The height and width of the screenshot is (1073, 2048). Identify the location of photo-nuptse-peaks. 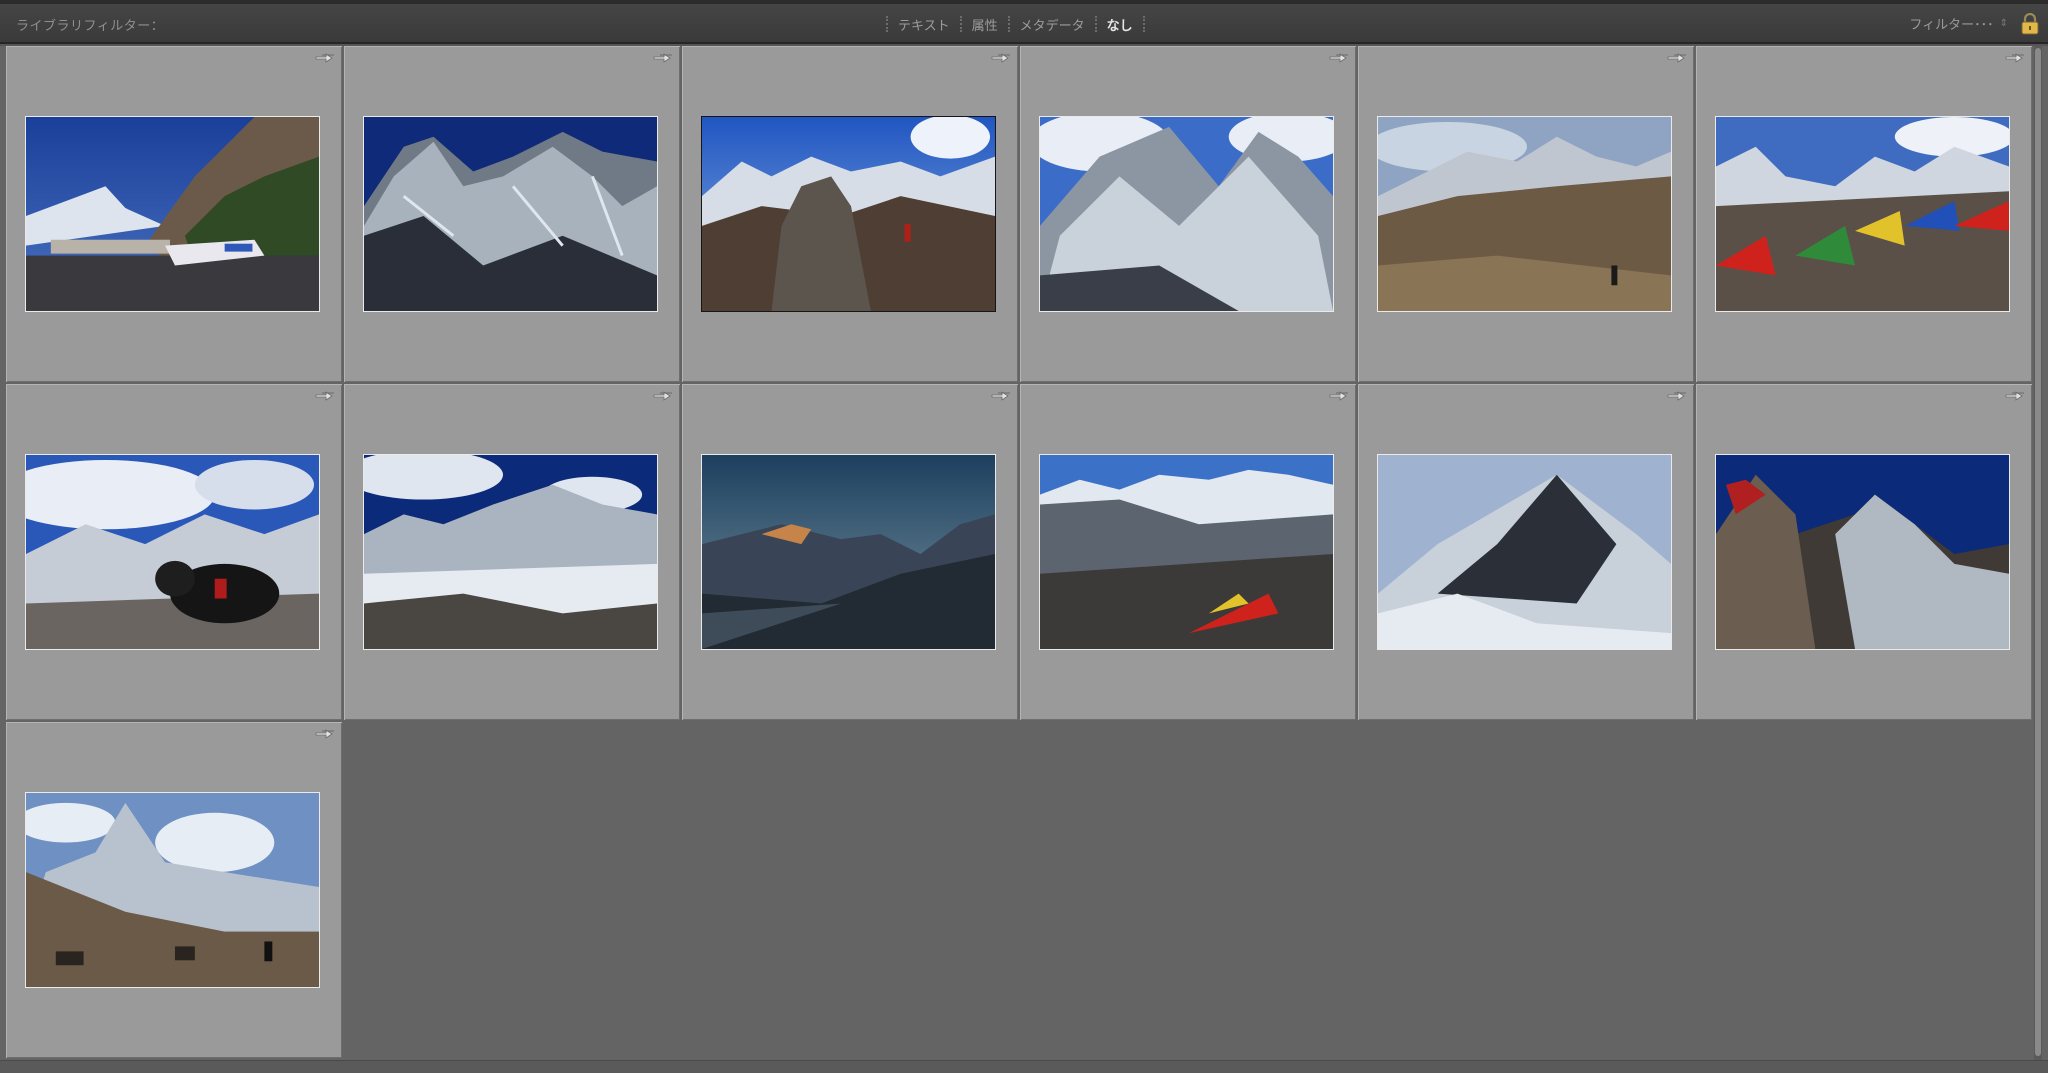
(1186, 214).